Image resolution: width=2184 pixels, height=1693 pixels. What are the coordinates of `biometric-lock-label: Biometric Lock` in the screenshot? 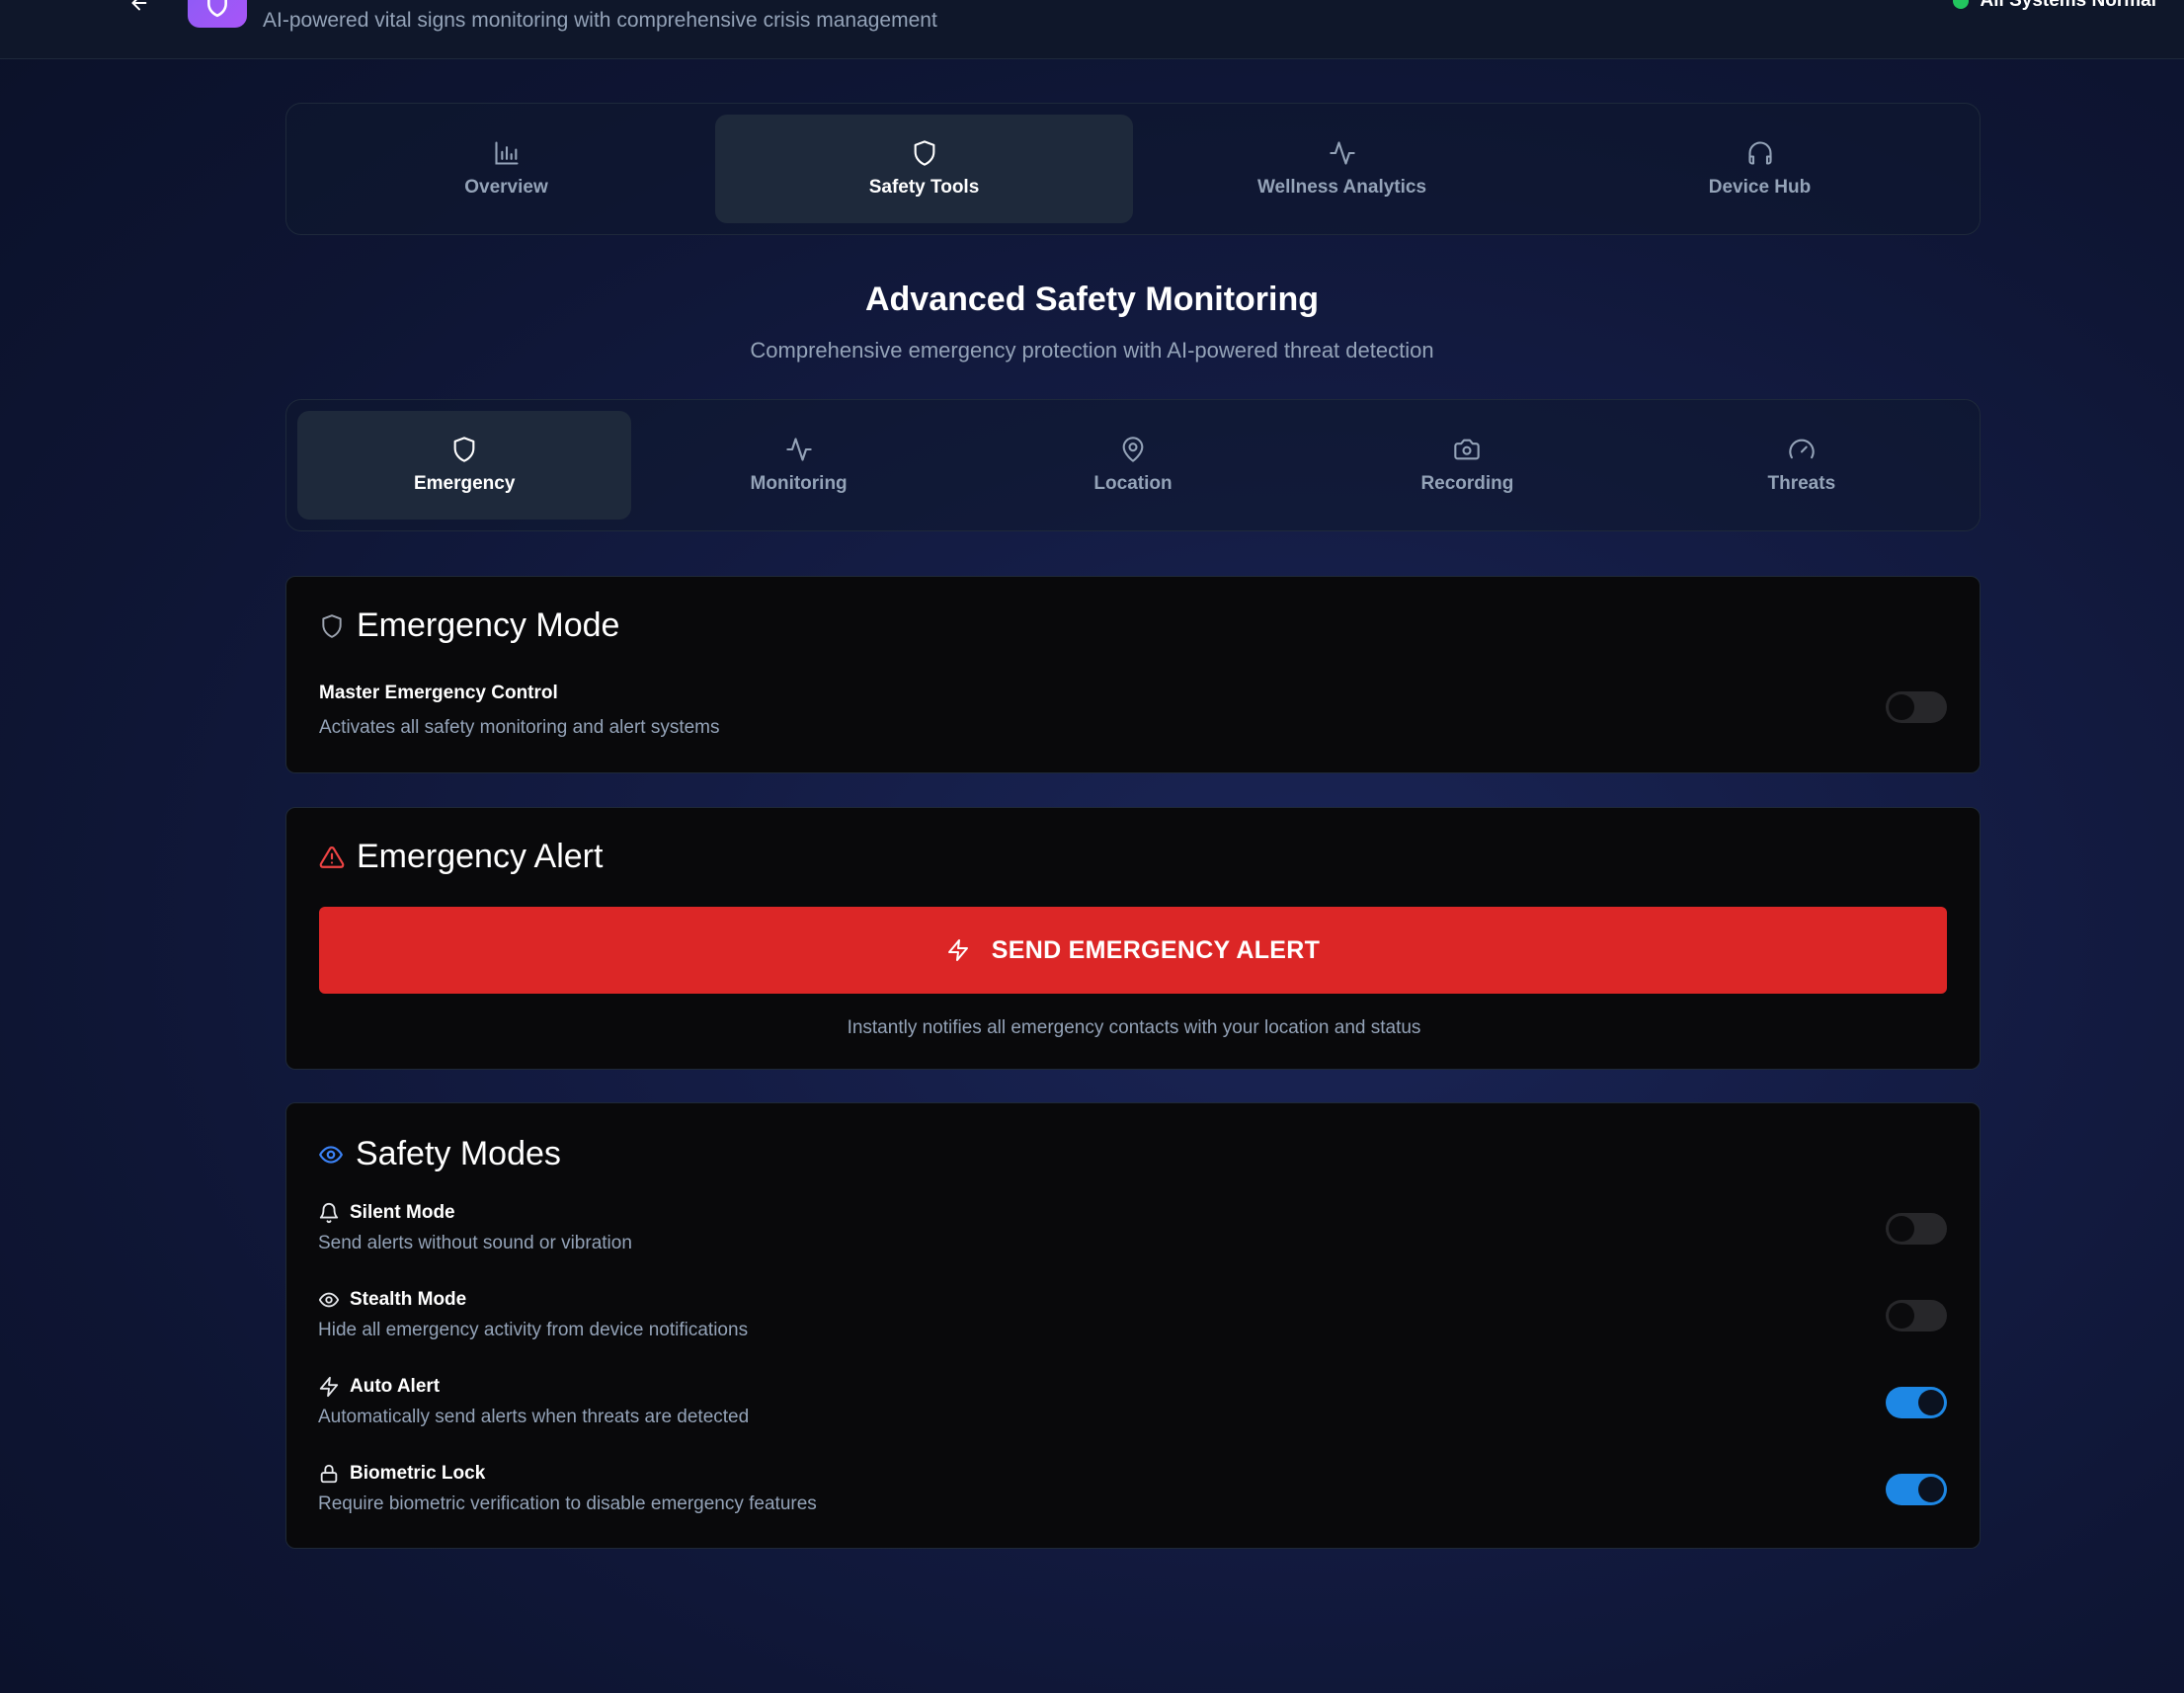 It's located at (401, 1474).